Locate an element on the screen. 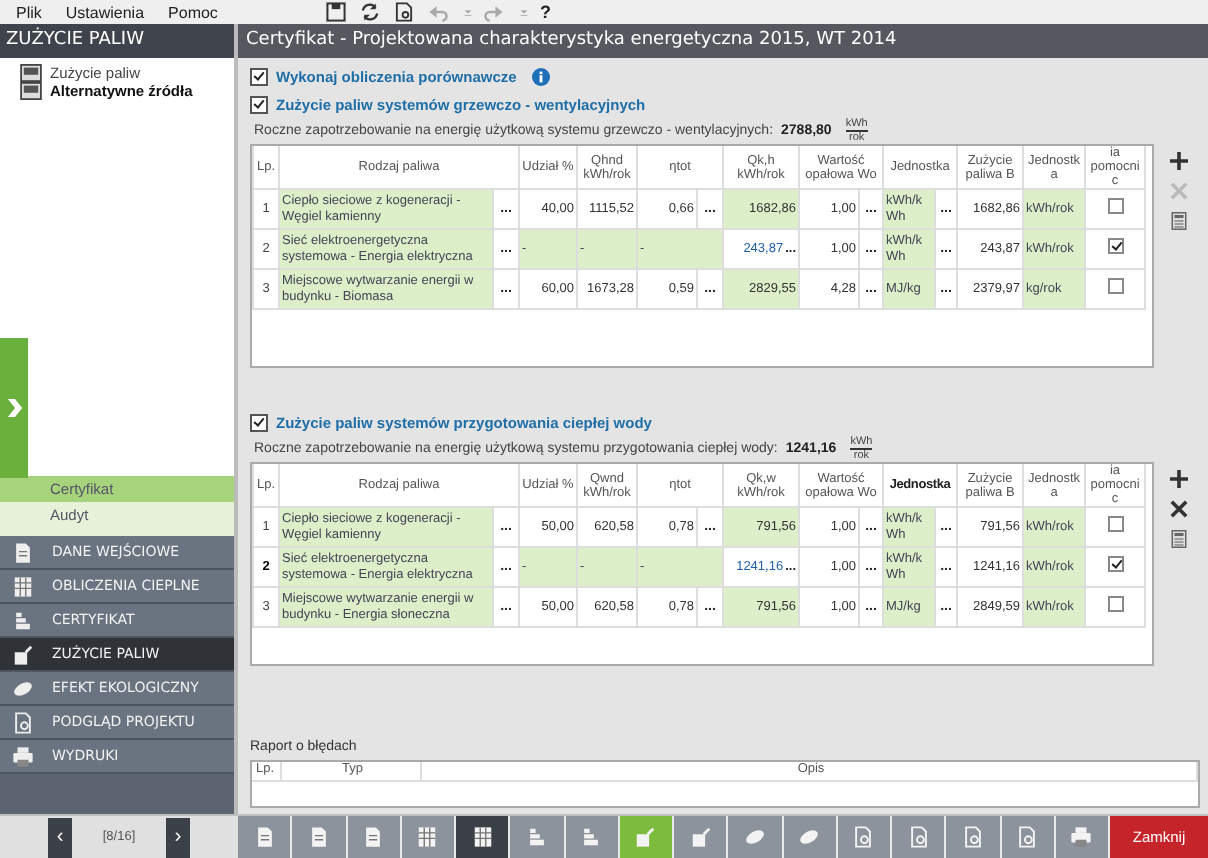 The width and height of the screenshot is (1208, 858). panel-title: ZUŻYCIE PALIW is located at coordinates (117, 41).